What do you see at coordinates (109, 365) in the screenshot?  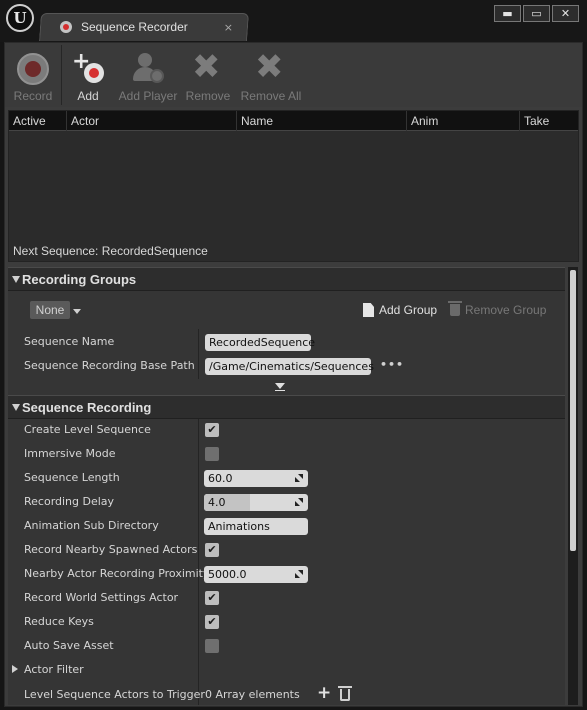 I see `property-label: Sequence Recording Base Path` at bounding box center [109, 365].